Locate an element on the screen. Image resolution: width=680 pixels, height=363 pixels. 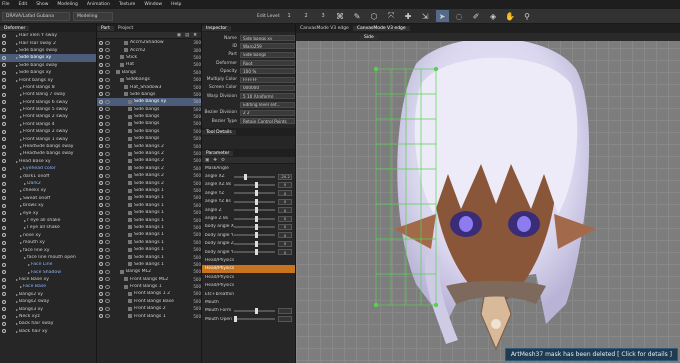
parameter-value: -20.2 is located at coordinates (285, 176).